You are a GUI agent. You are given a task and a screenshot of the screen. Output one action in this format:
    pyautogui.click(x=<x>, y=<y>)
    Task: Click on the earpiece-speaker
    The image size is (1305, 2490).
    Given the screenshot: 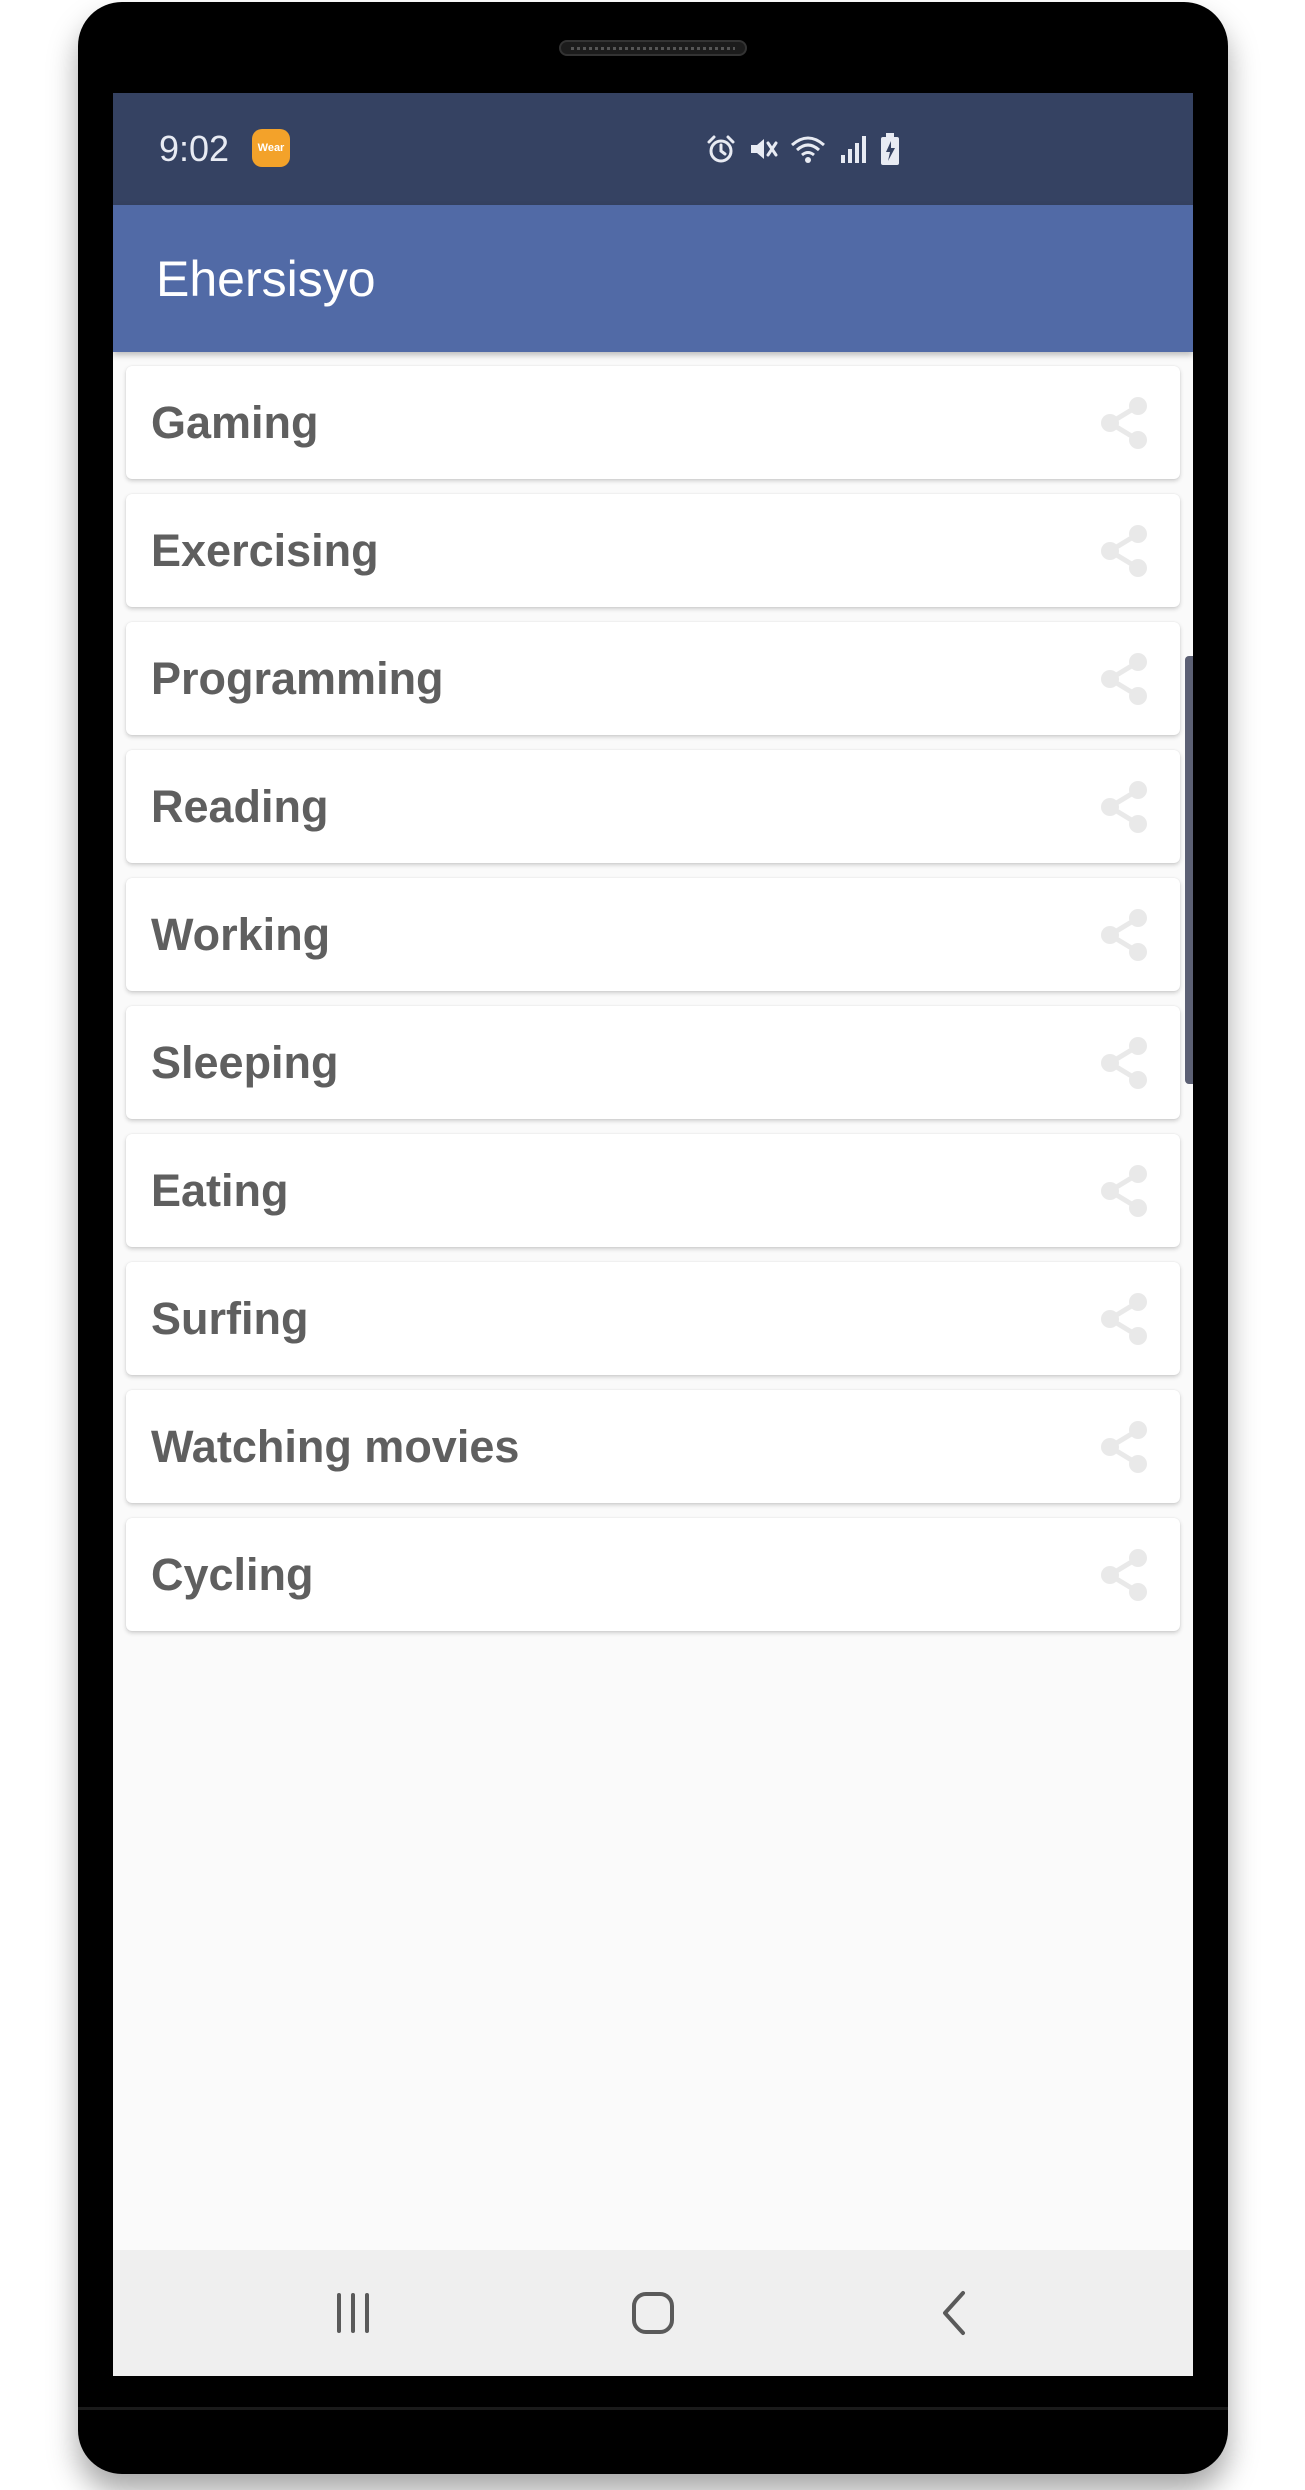 What is the action you would take?
    pyautogui.click(x=653, y=48)
    